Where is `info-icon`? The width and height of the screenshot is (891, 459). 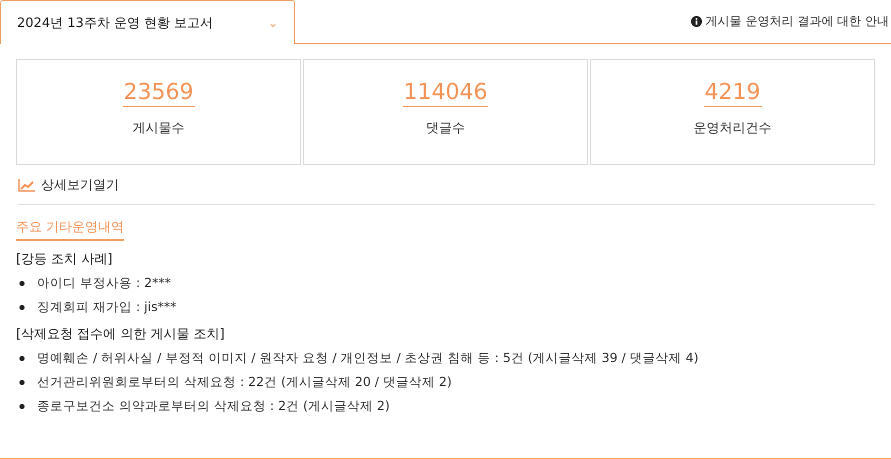
info-icon is located at coordinates (696, 21).